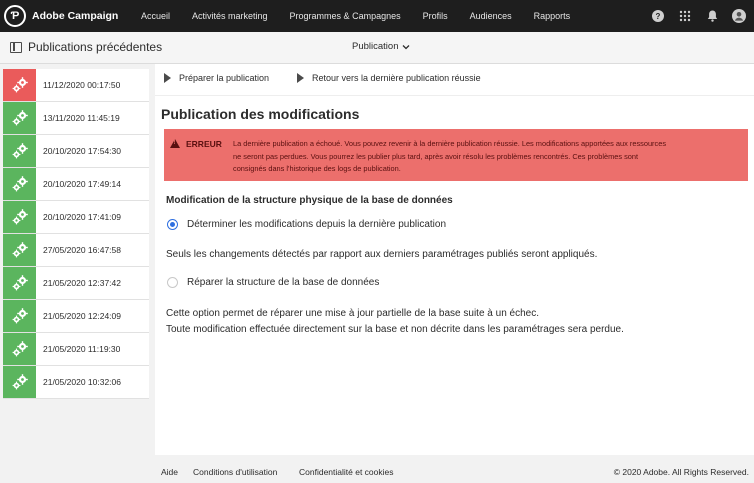 Image resolution: width=754 pixels, height=483 pixels. I want to click on app-title: Adobe Campaign, so click(81, 16).